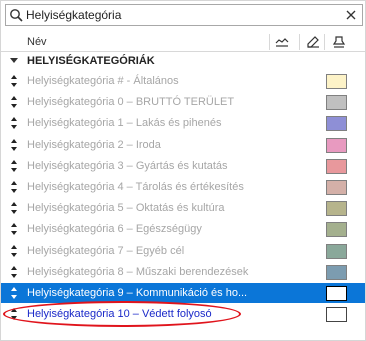 The image size is (366, 341). I want to click on column-header: Név, so click(183, 42).